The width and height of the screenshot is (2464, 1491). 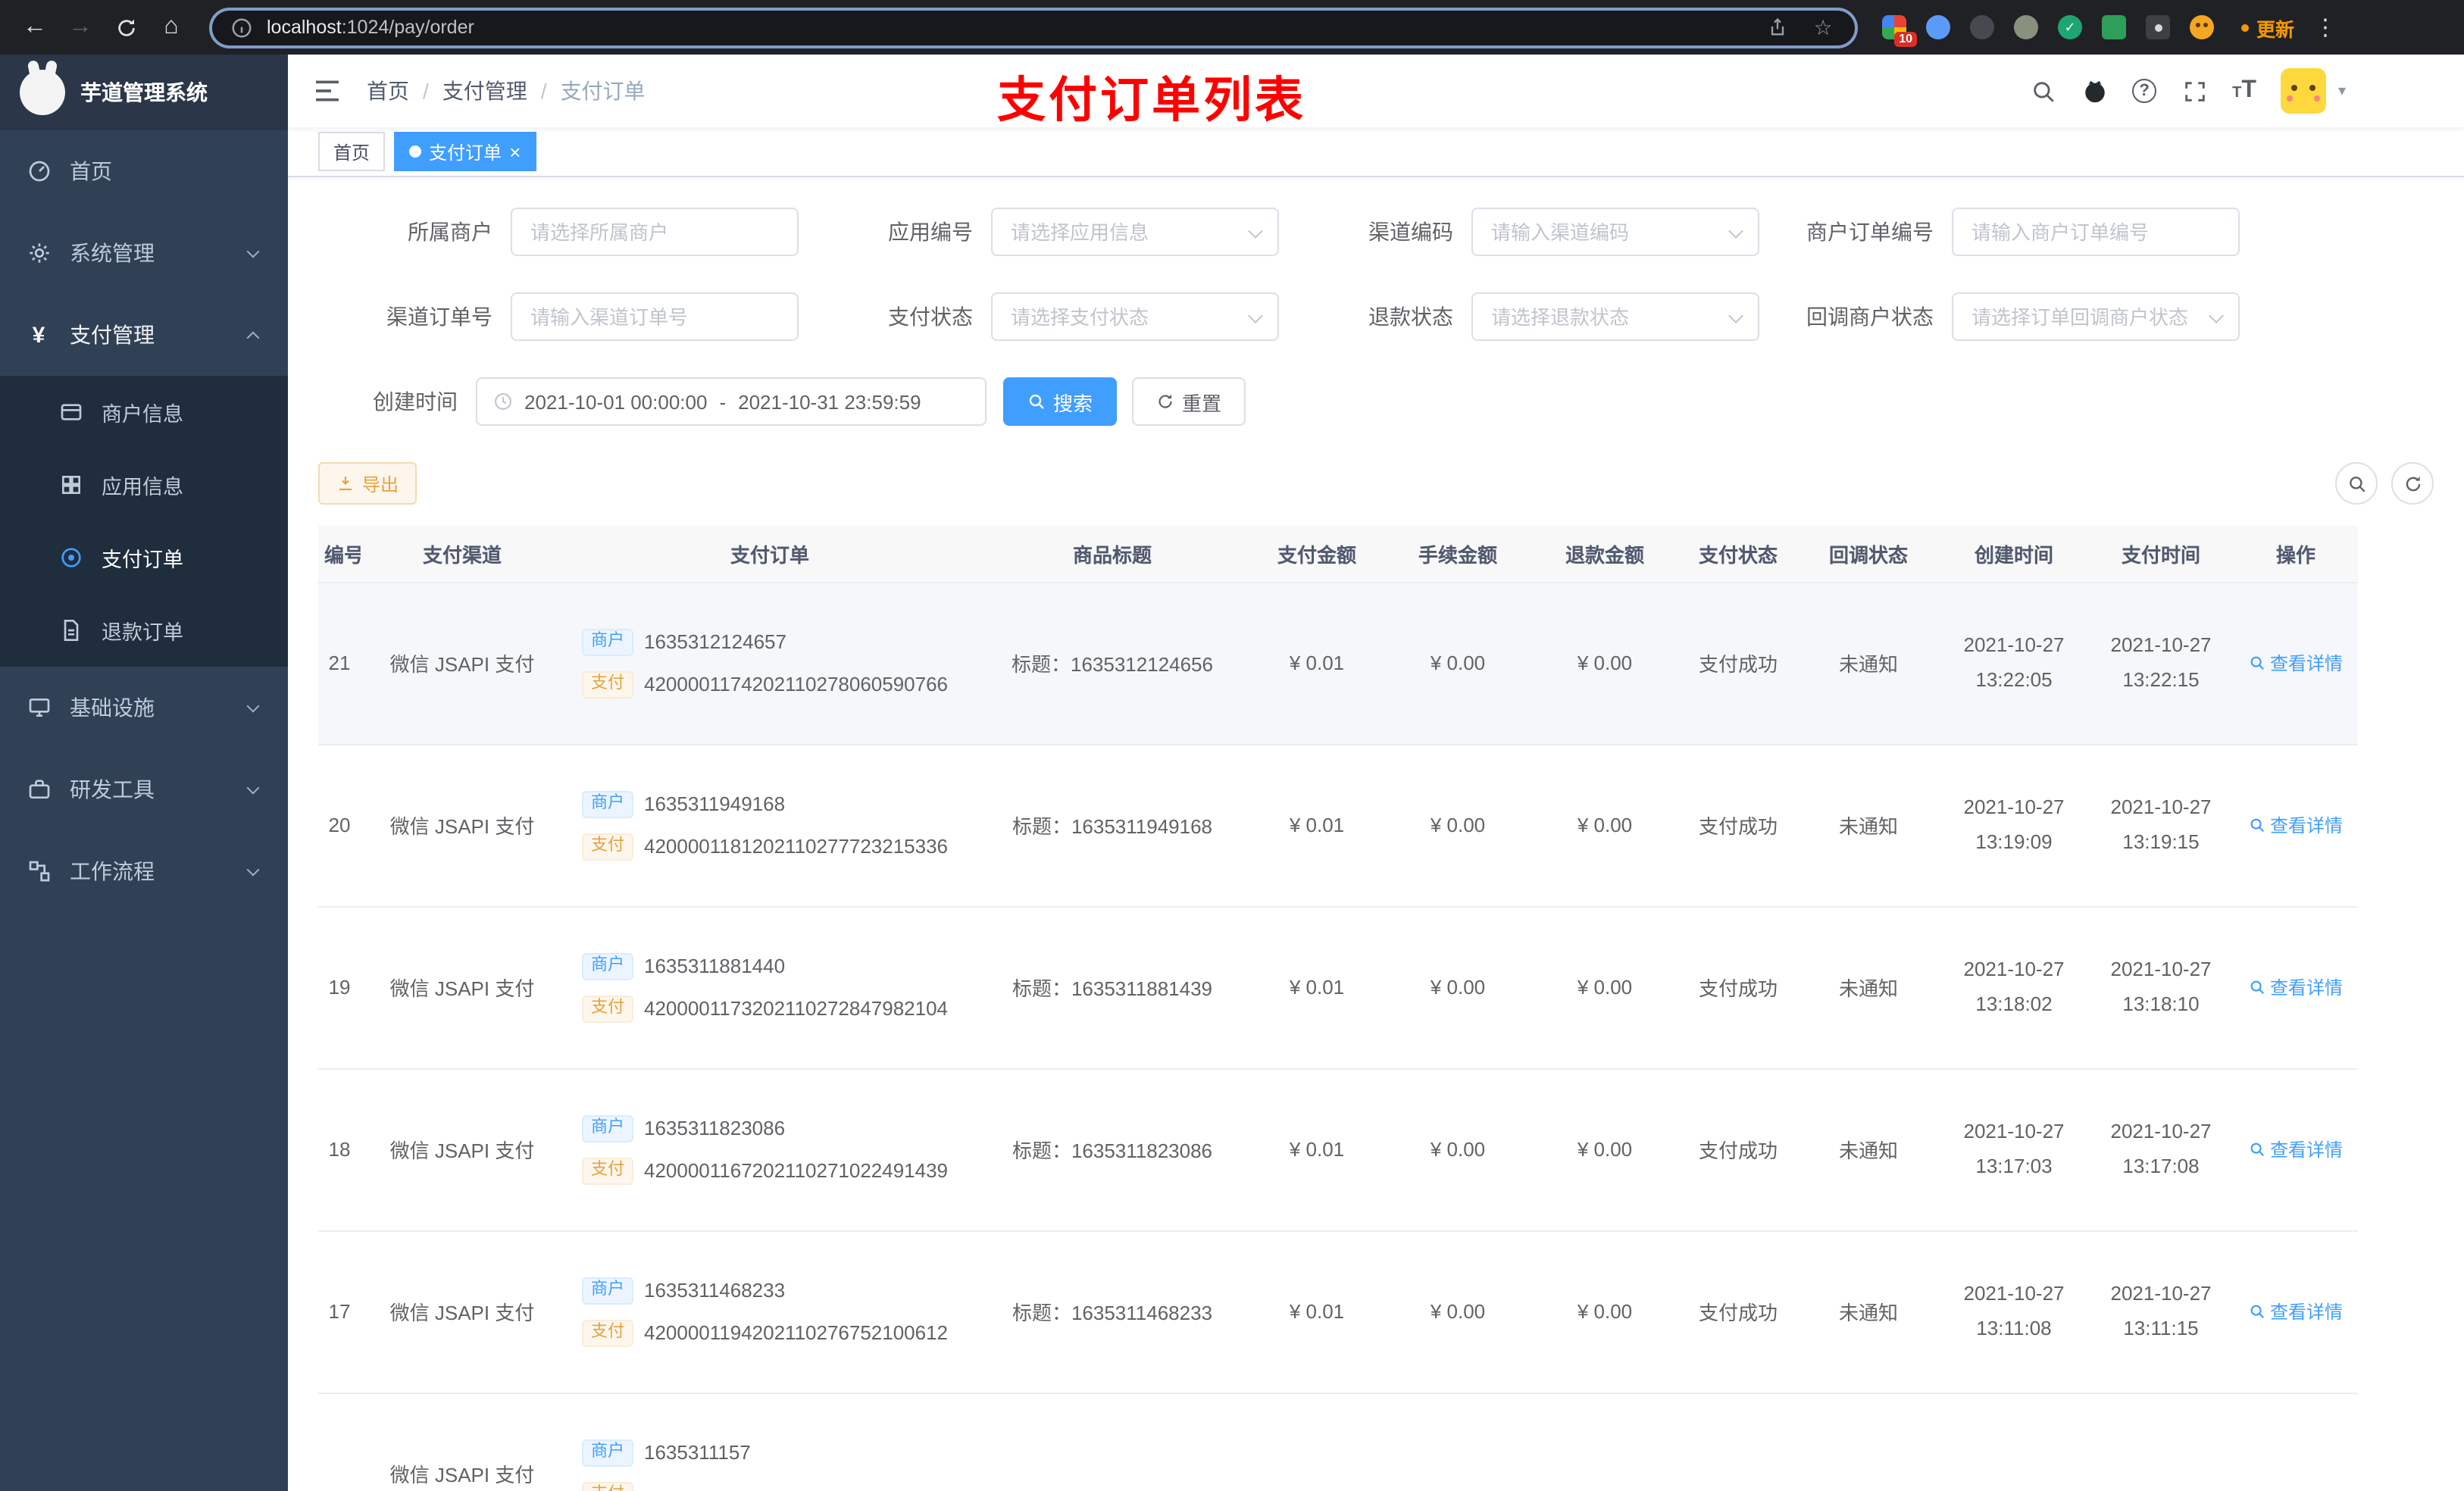 I want to click on merchant-order-no: 1635312124657, so click(x=715, y=641).